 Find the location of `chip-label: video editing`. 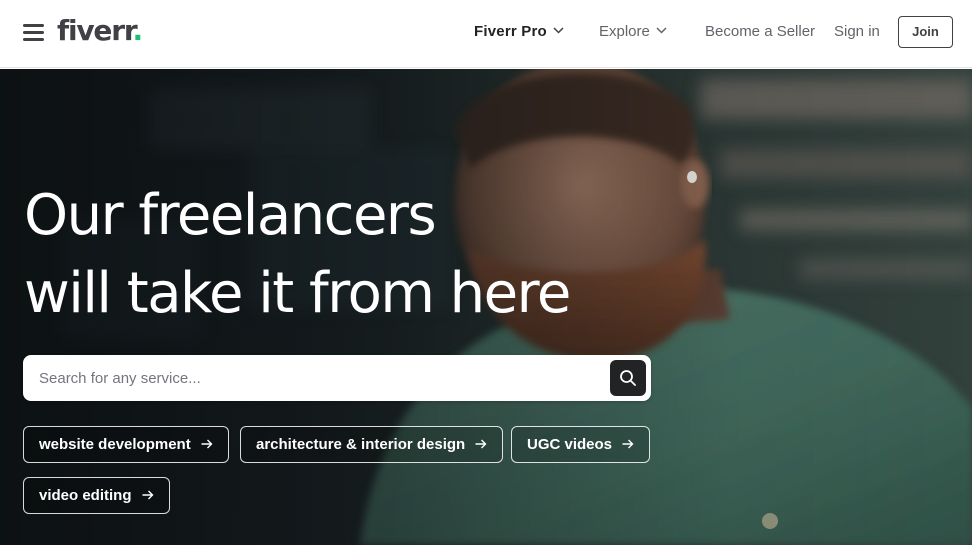

chip-label: video editing is located at coordinates (85, 495).